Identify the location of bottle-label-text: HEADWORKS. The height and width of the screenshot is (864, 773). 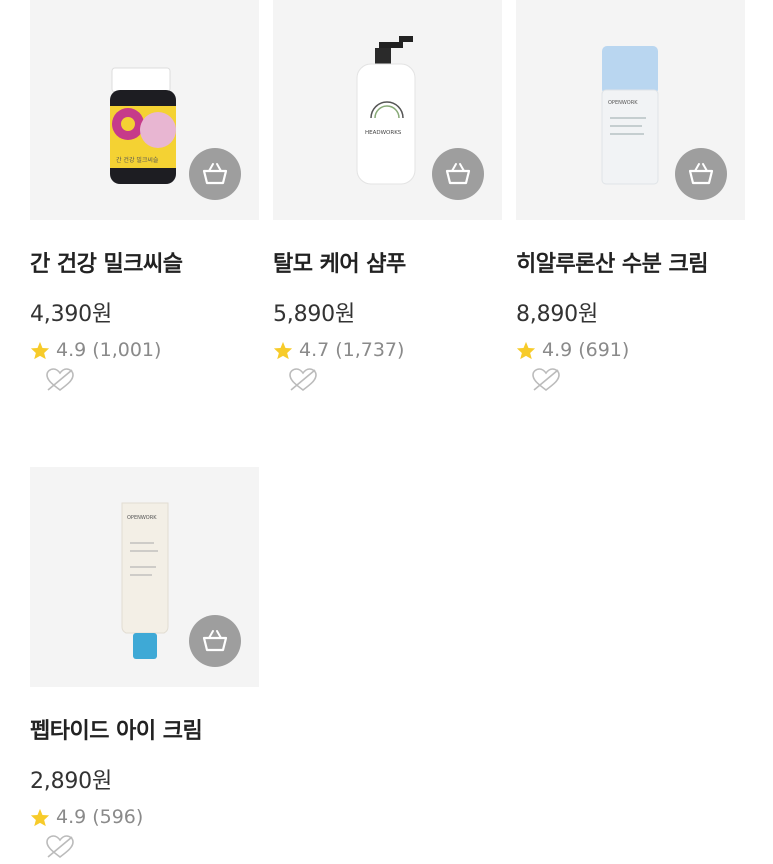
(383, 133).